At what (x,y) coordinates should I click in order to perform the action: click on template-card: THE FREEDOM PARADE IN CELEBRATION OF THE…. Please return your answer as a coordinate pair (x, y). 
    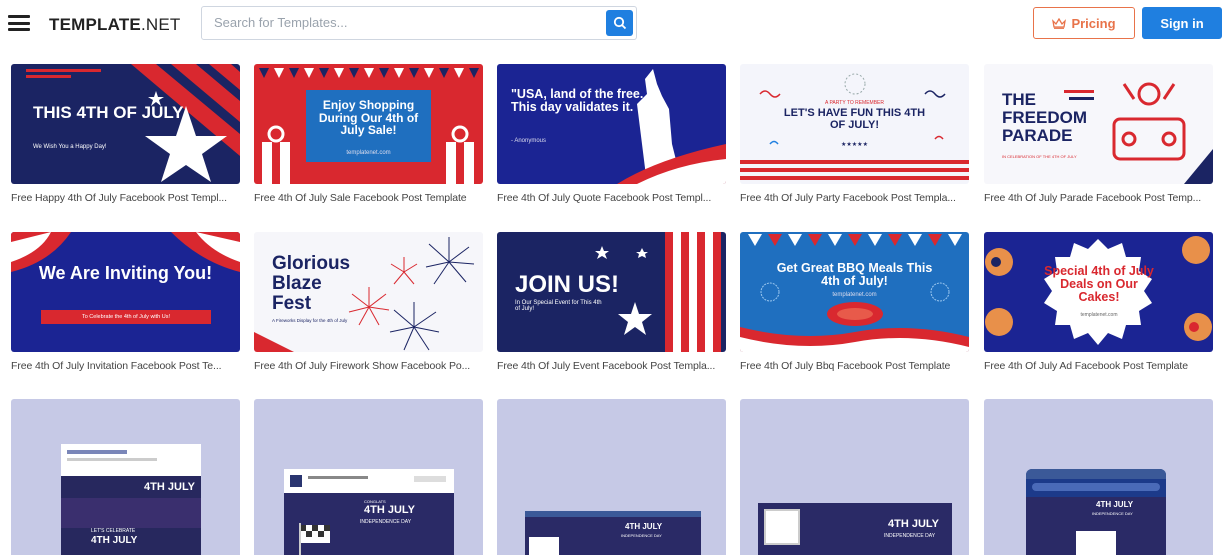
    Looking at the image, I should click on (1098, 134).